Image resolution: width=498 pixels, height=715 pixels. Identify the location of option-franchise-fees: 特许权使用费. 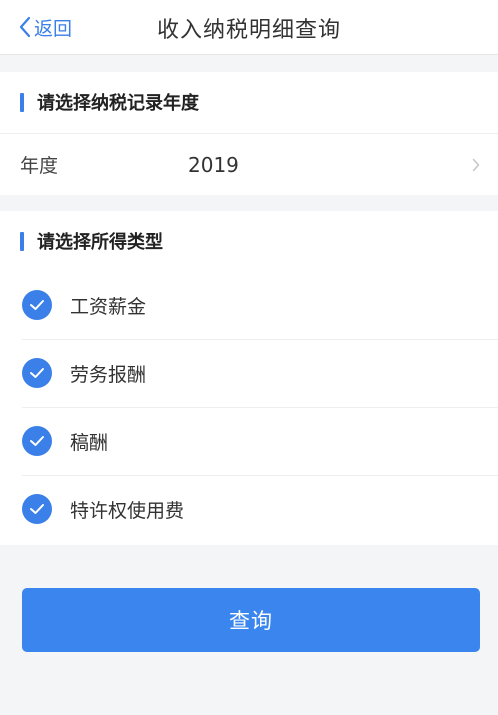
(249, 509).